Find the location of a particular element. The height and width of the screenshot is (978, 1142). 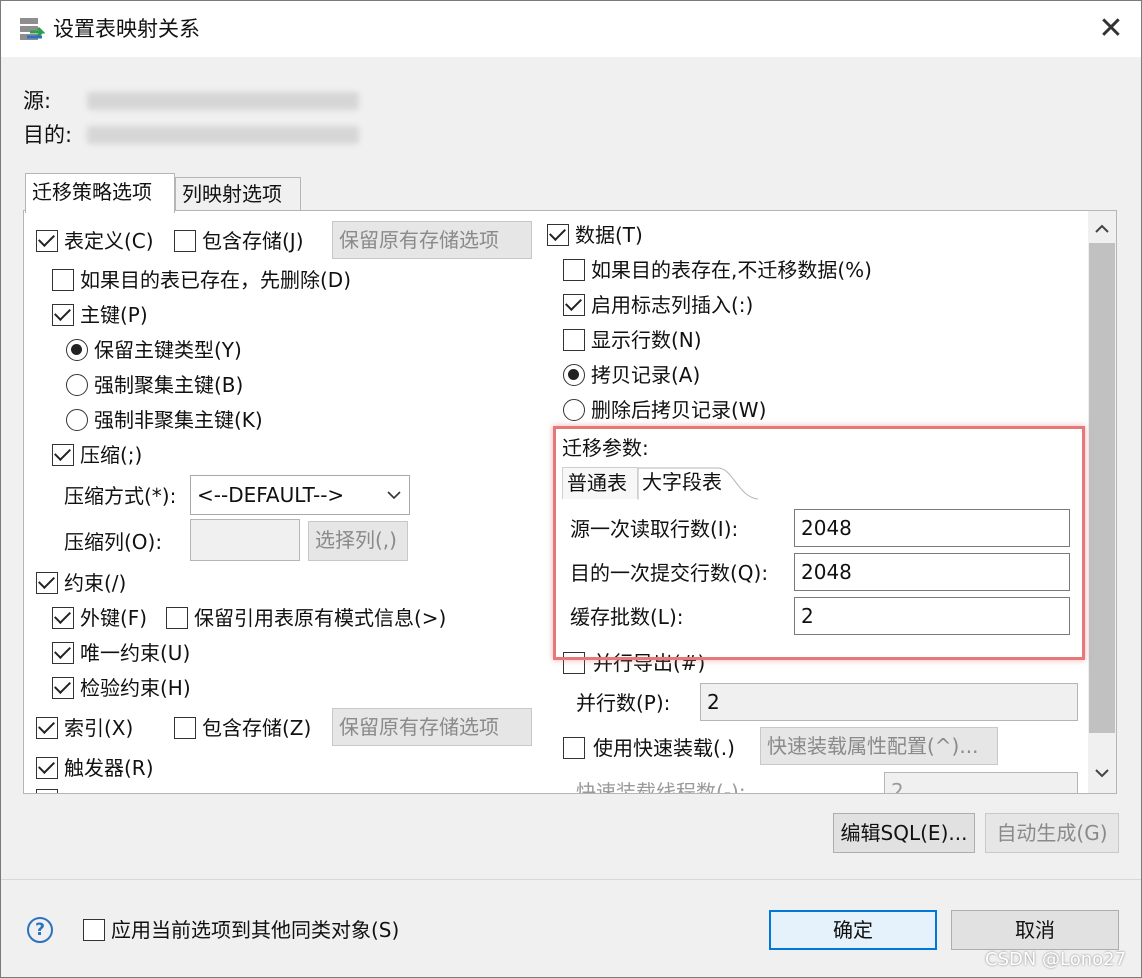

compress-label: 压缩(;) is located at coordinates (111, 455).